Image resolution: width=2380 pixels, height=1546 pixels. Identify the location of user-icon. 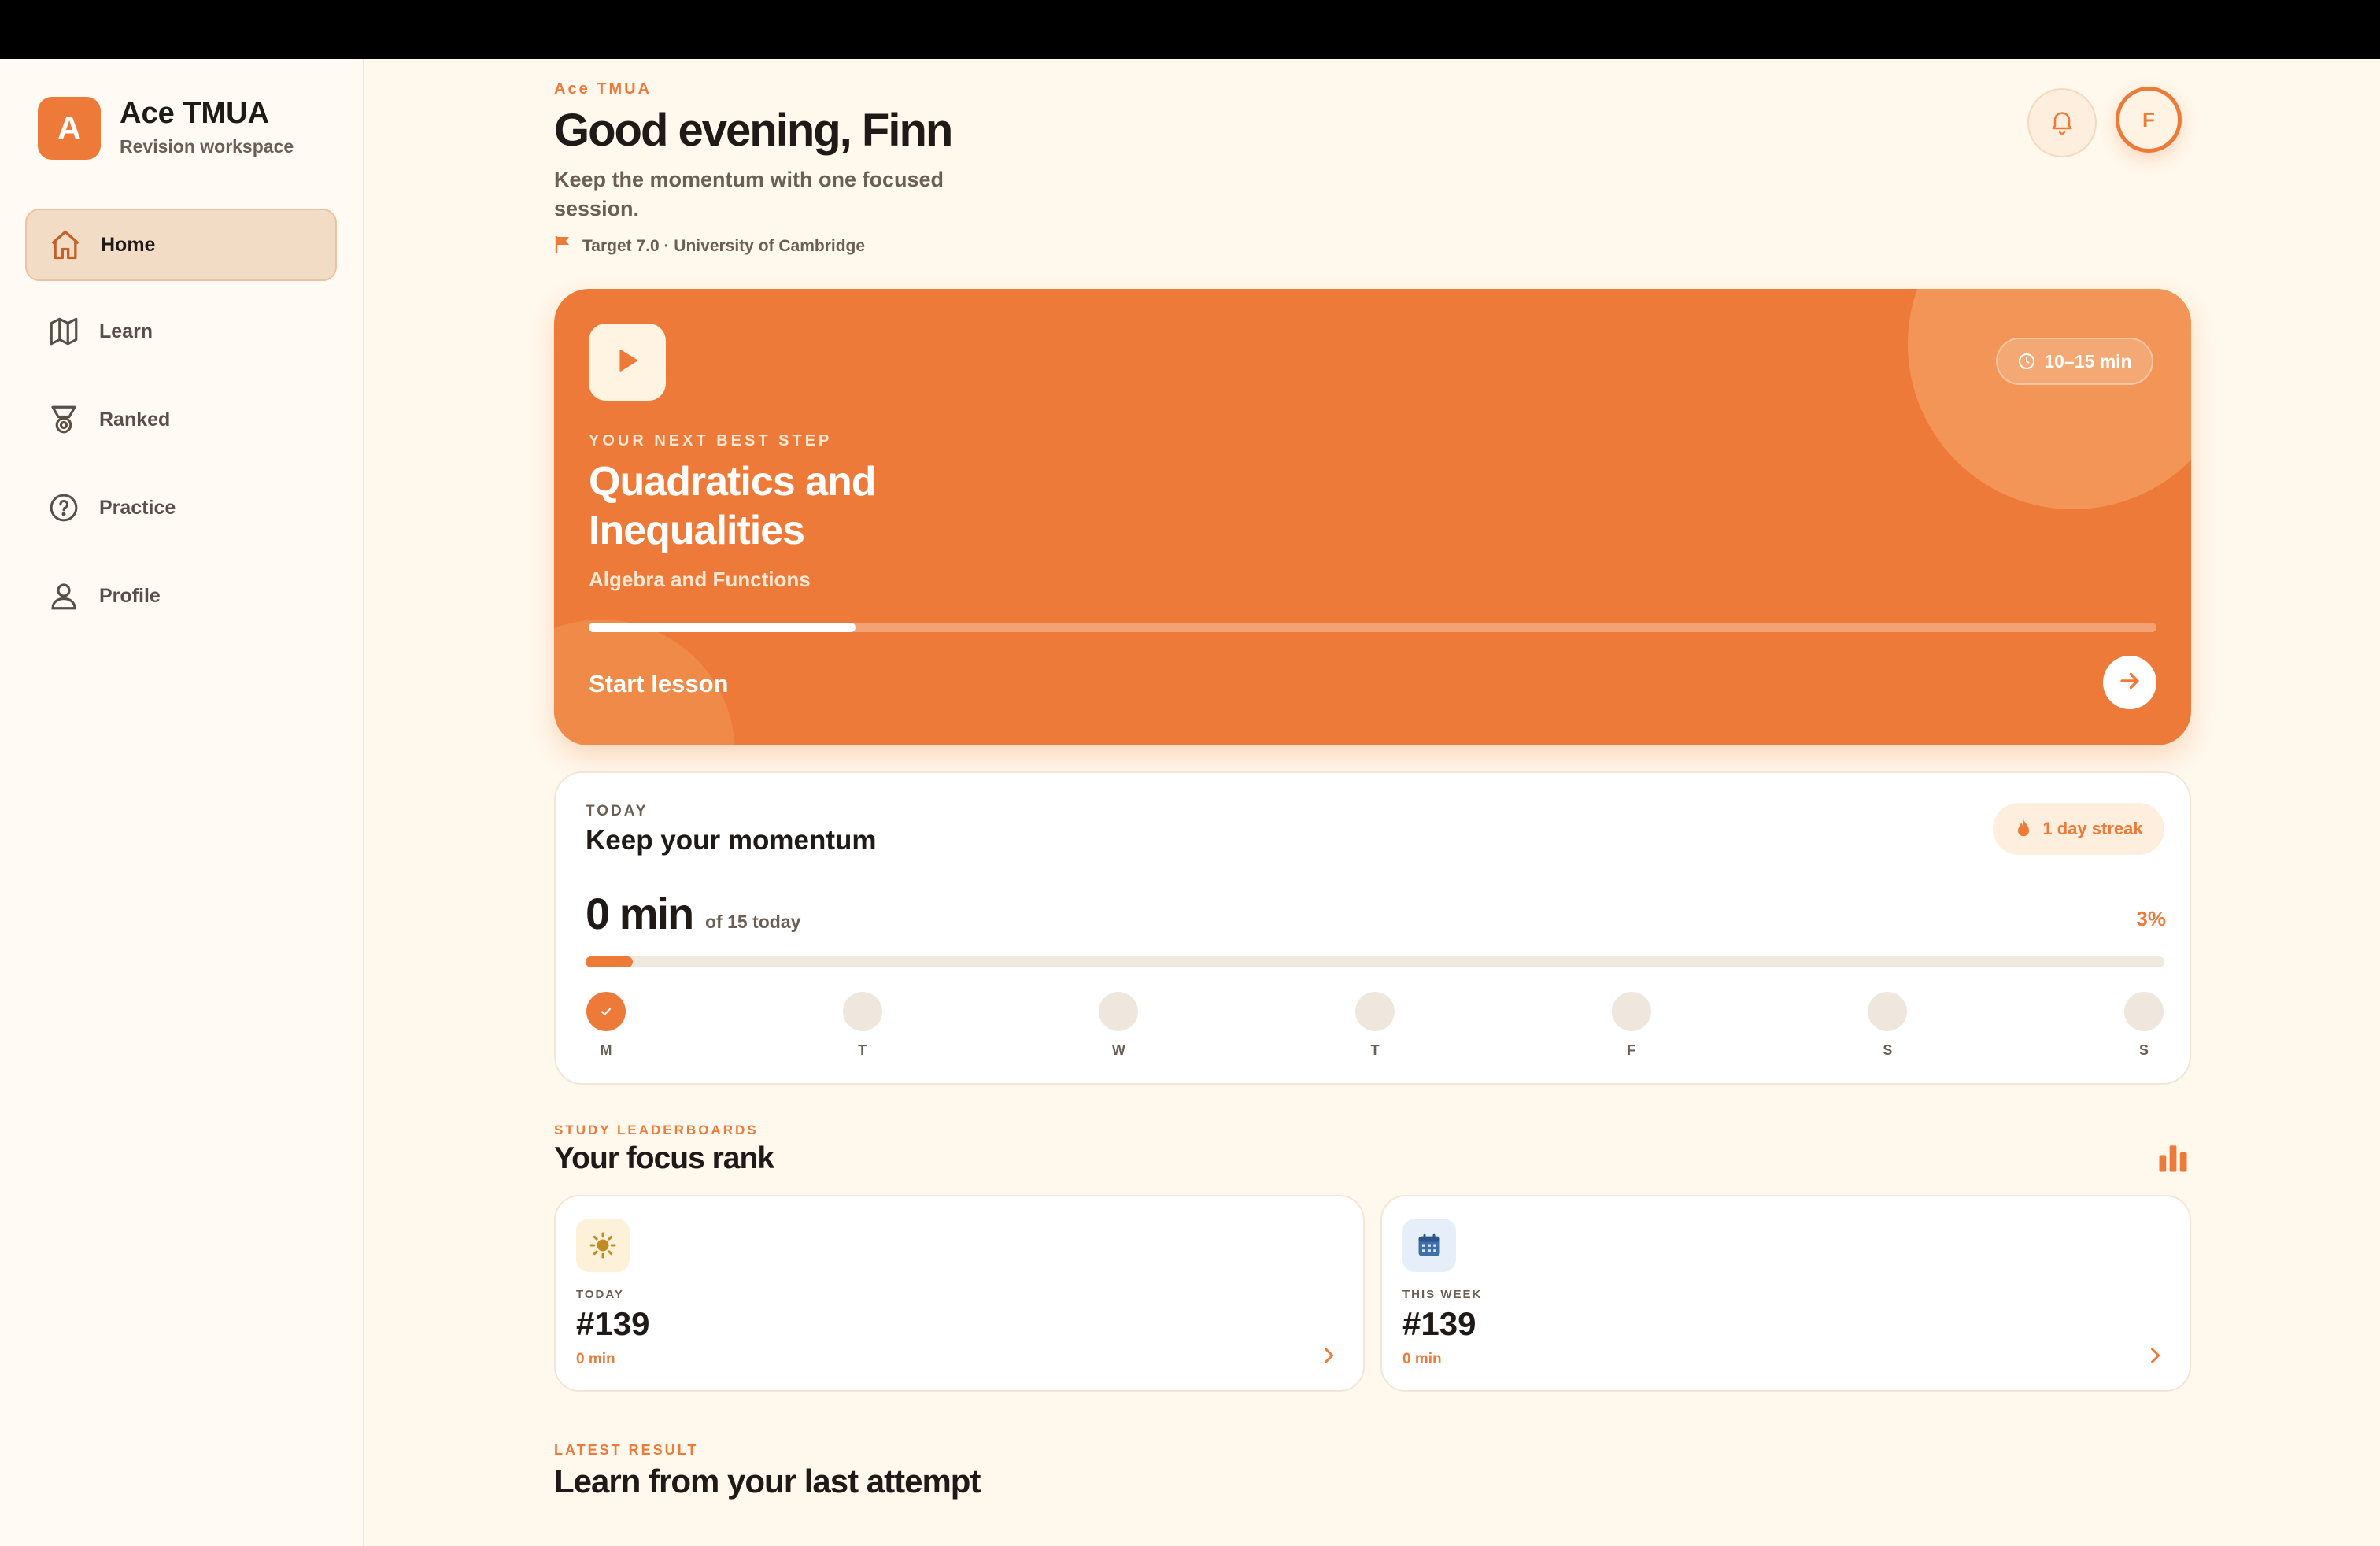
(64, 596).